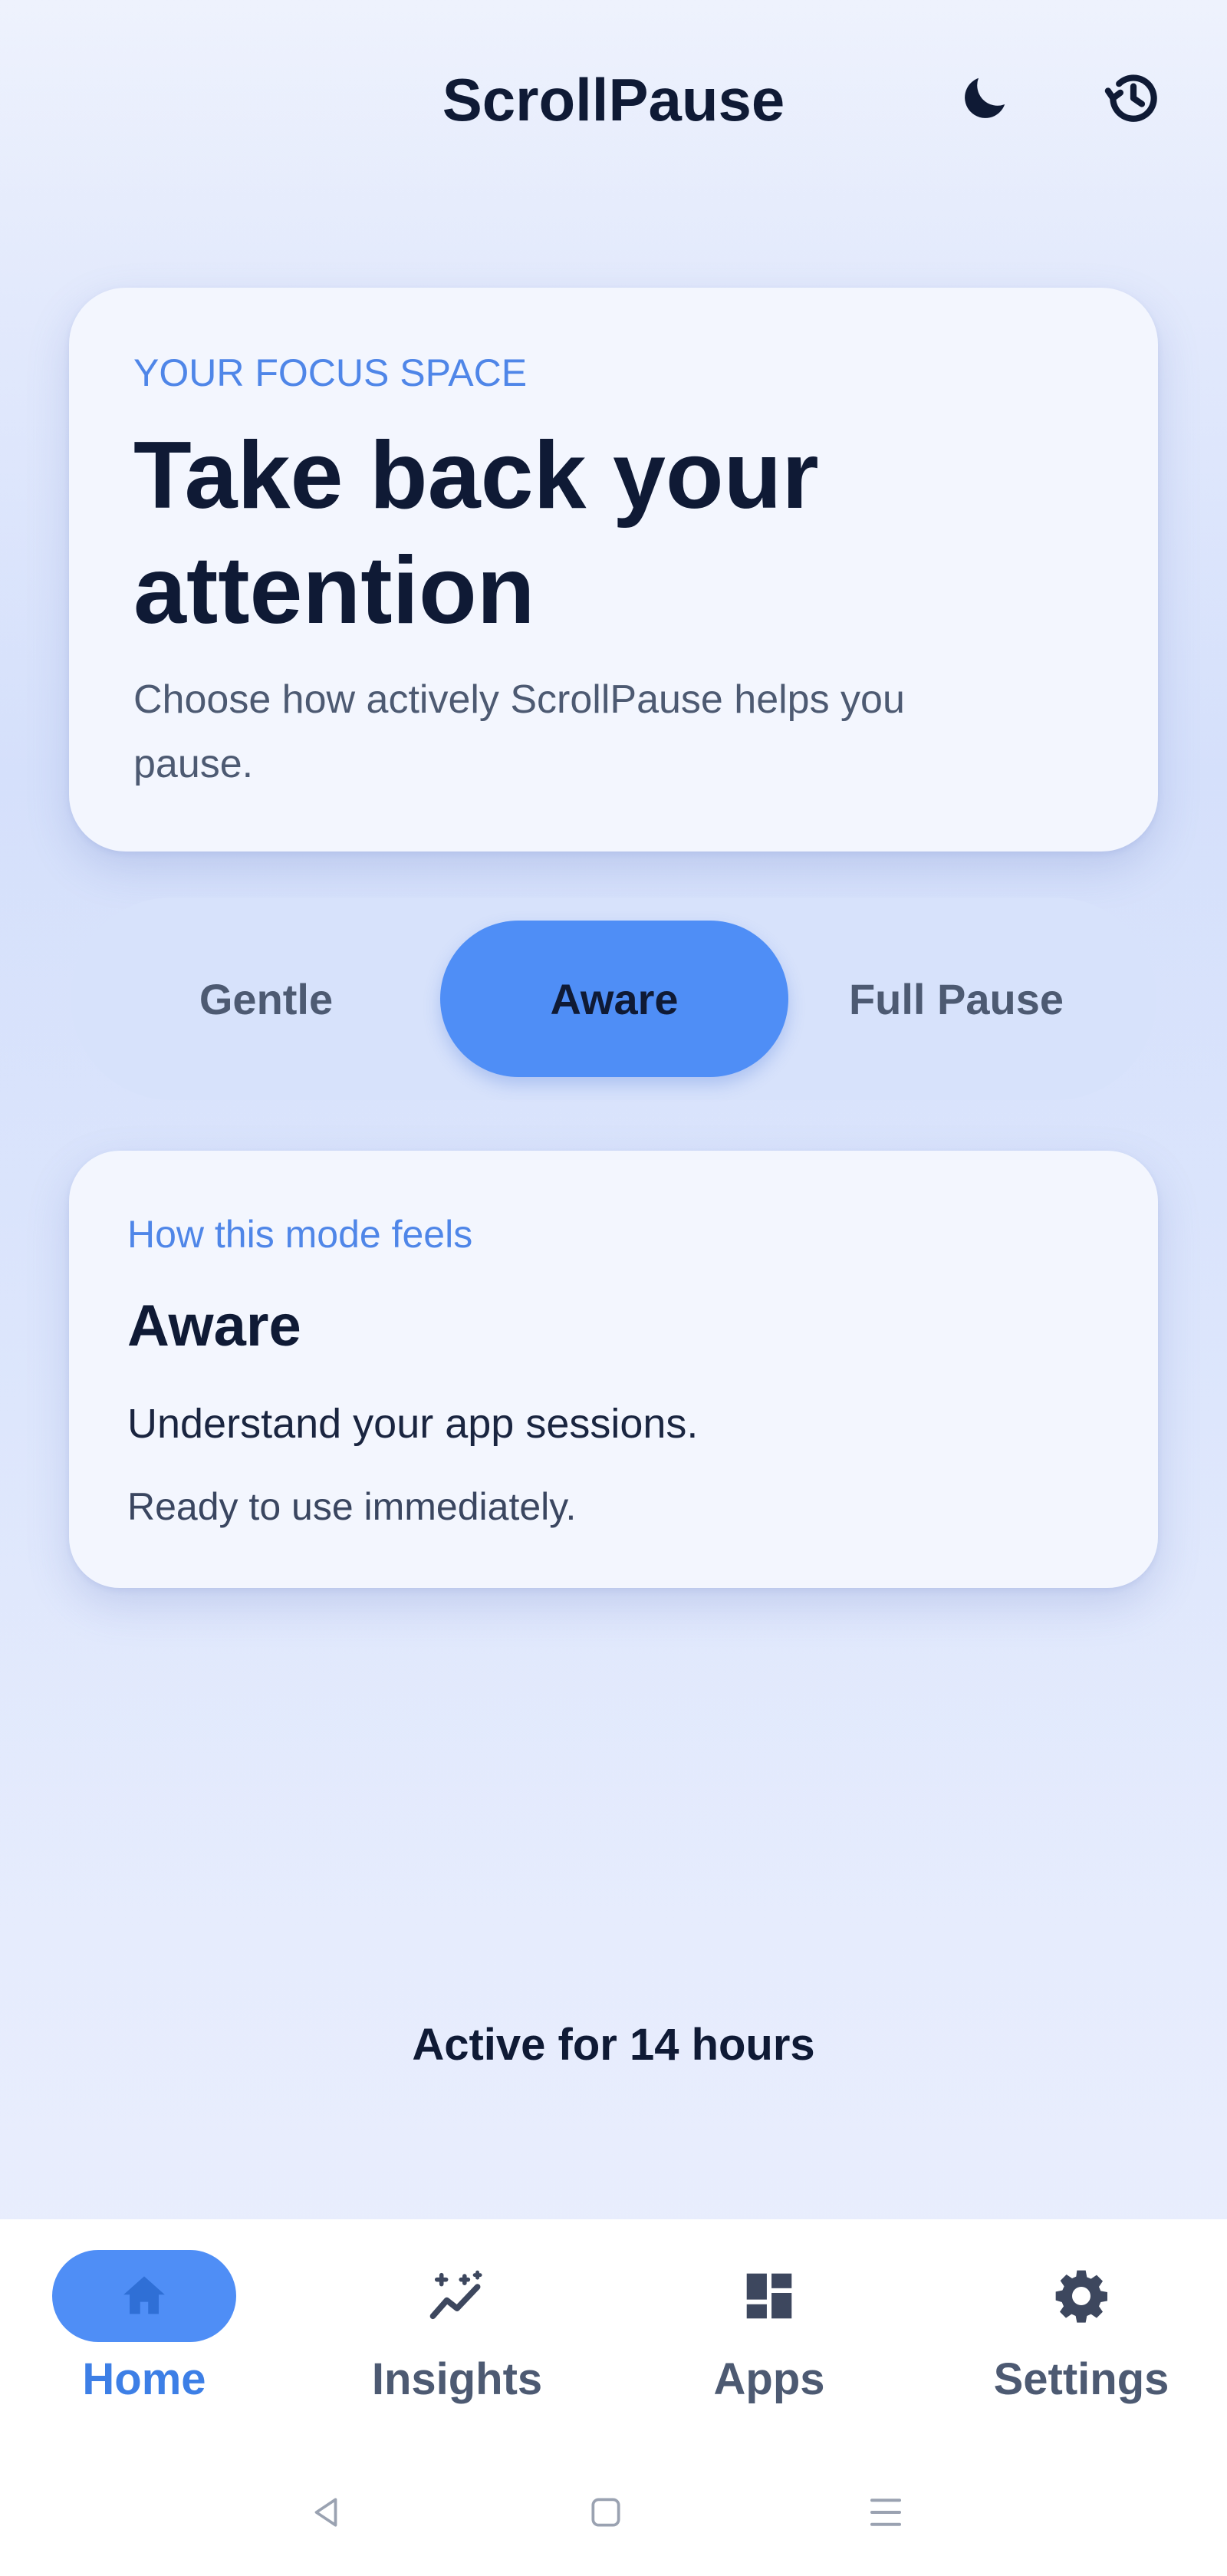 This screenshot has height=2576, width=1227. I want to click on insights-icon, so click(455, 2295).